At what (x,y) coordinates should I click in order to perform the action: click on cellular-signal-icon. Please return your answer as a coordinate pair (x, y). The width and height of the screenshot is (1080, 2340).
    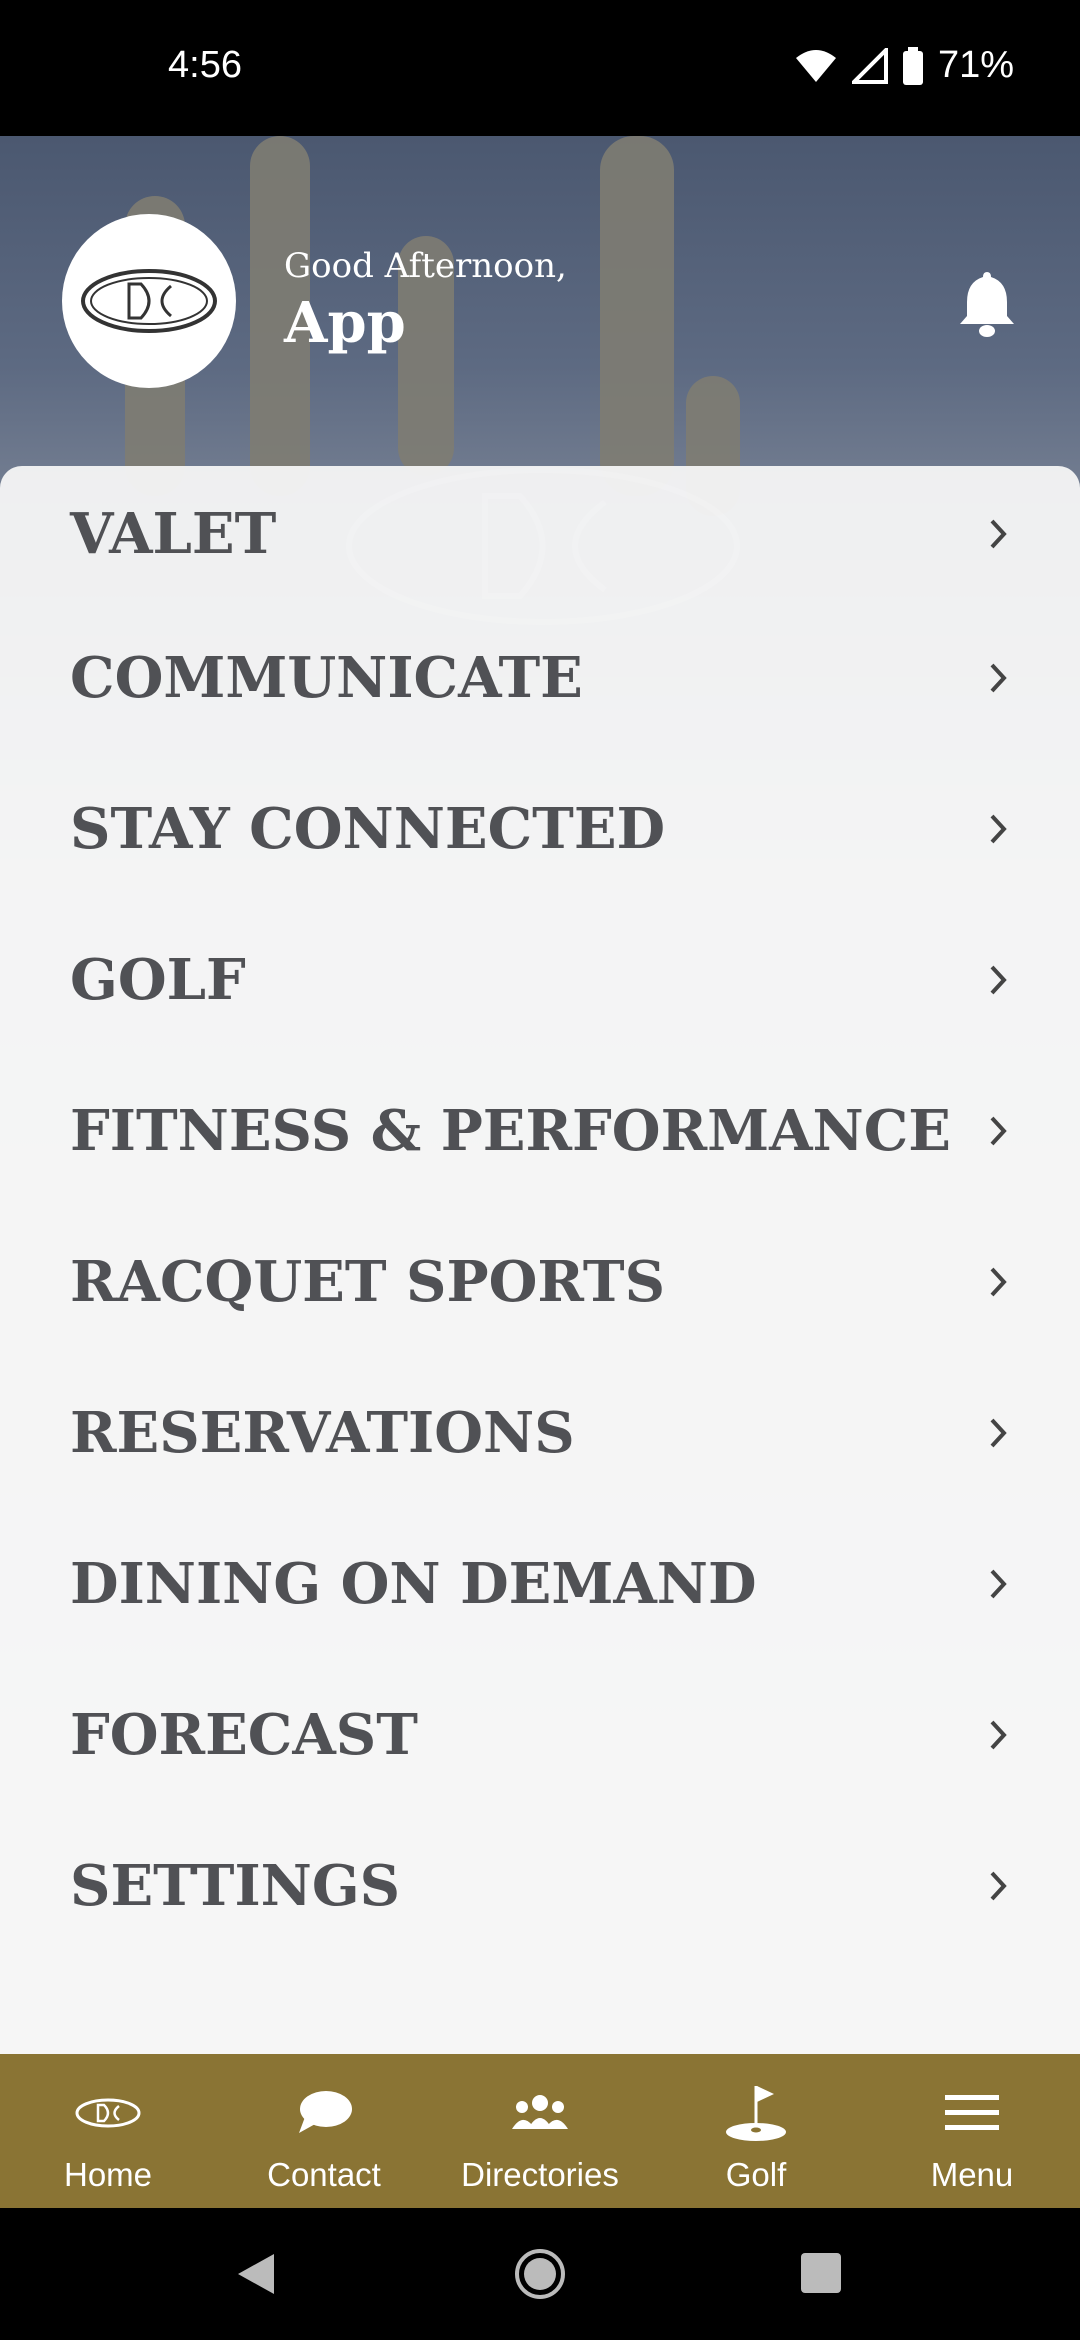
    Looking at the image, I should click on (869, 65).